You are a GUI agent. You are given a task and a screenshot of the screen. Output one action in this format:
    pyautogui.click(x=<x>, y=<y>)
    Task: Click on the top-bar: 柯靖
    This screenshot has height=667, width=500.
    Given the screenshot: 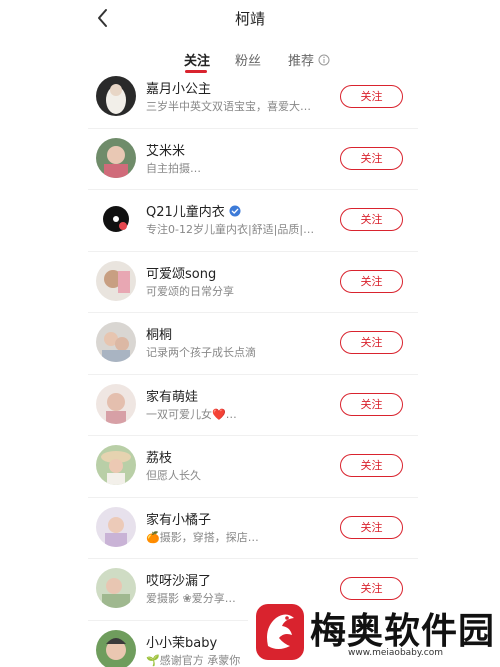 What is the action you would take?
    pyautogui.click(x=250, y=20)
    